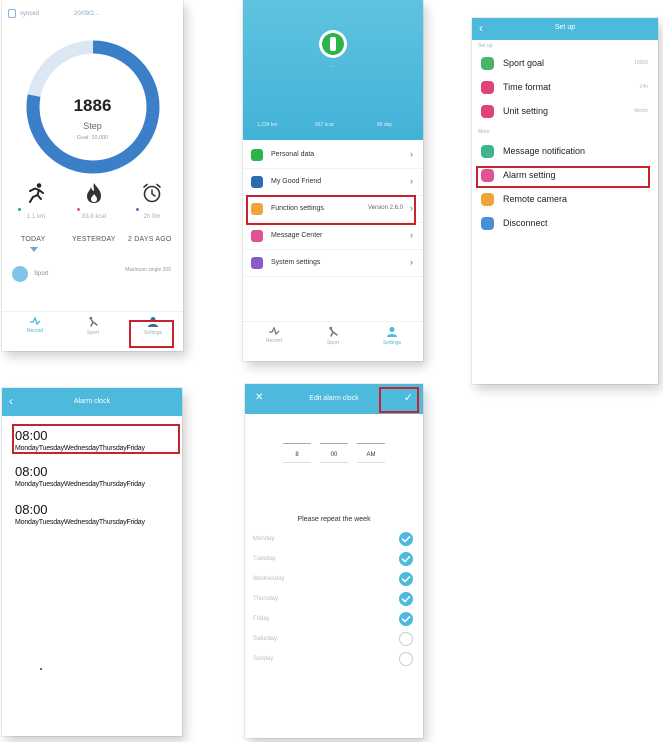 This screenshot has width=663, height=742. I want to click on tab-today: TODAY, so click(33, 239).